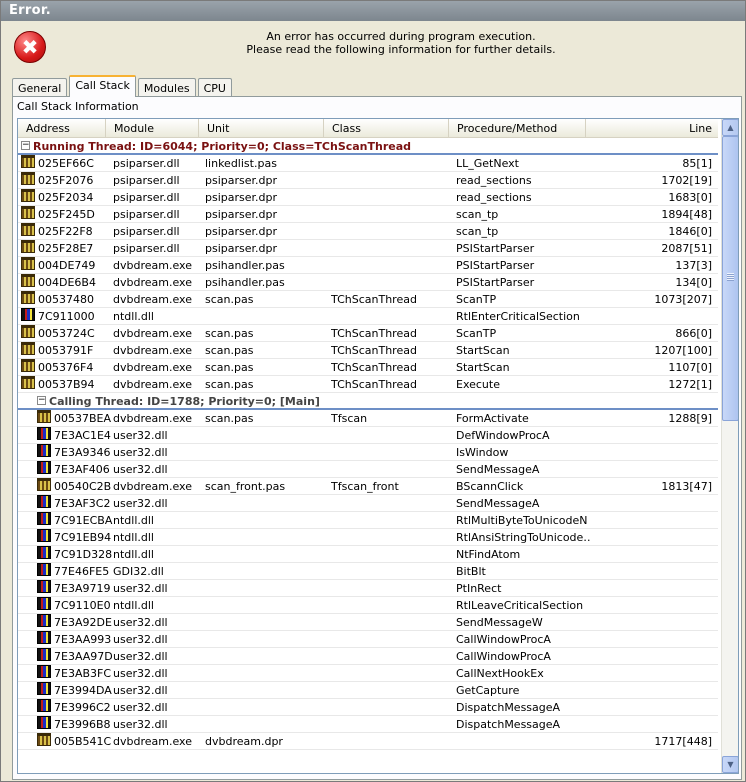 The width and height of the screenshot is (746, 782). What do you see at coordinates (368, 656) in the screenshot?
I see `stack-row: 7E3AA97D user32.dll CallWindowProcA` at bounding box center [368, 656].